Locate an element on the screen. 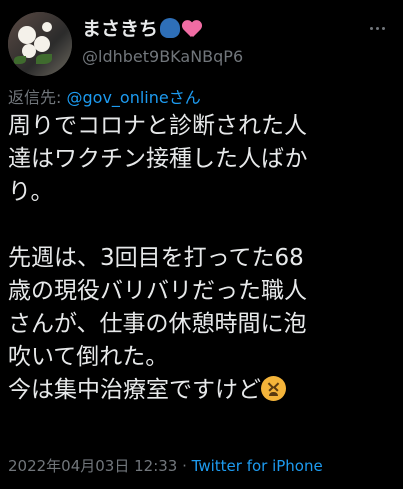 The width and height of the screenshot is (403, 489). tweet-line: り。 is located at coordinates (31, 192).